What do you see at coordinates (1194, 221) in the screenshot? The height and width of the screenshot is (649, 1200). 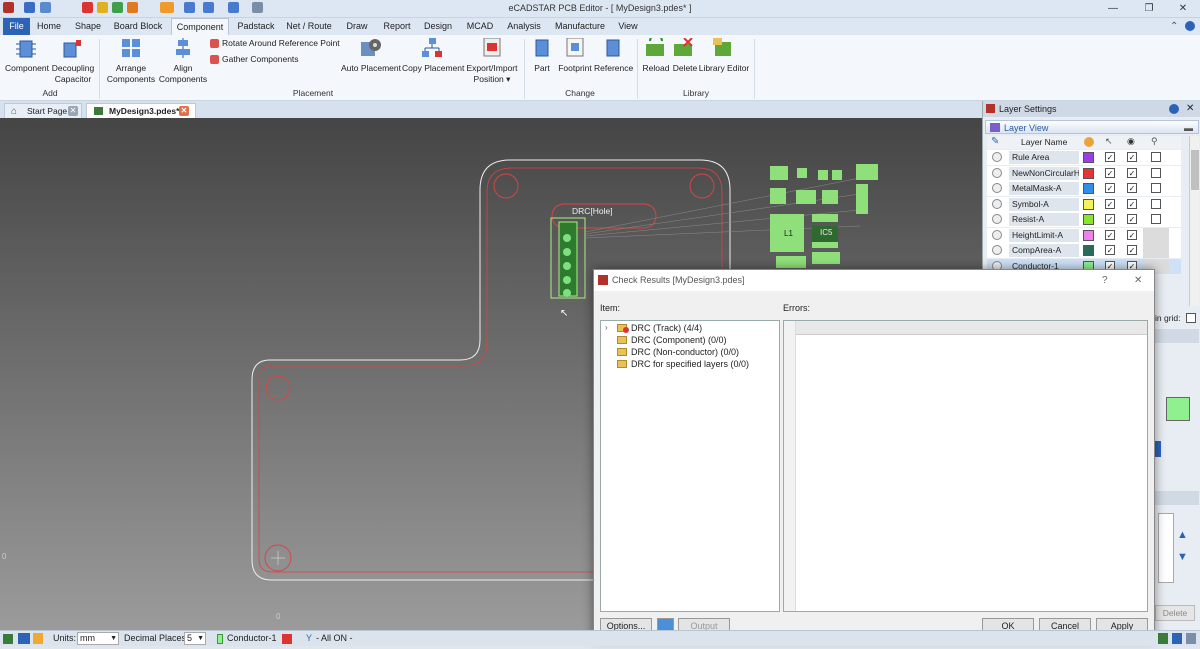 I see `layer-list-scrollbar` at bounding box center [1194, 221].